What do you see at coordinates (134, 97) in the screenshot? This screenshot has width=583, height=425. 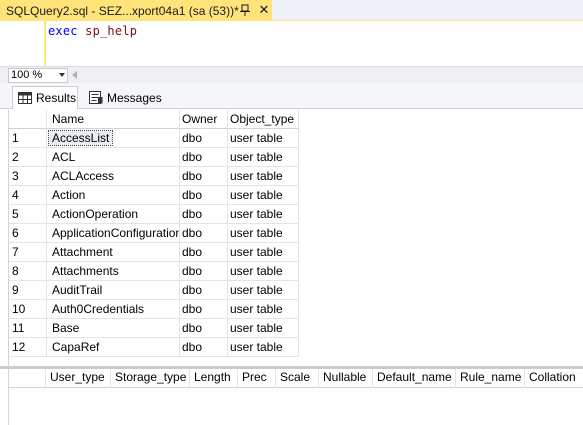 I see `tab-messages-label: Messages` at bounding box center [134, 97].